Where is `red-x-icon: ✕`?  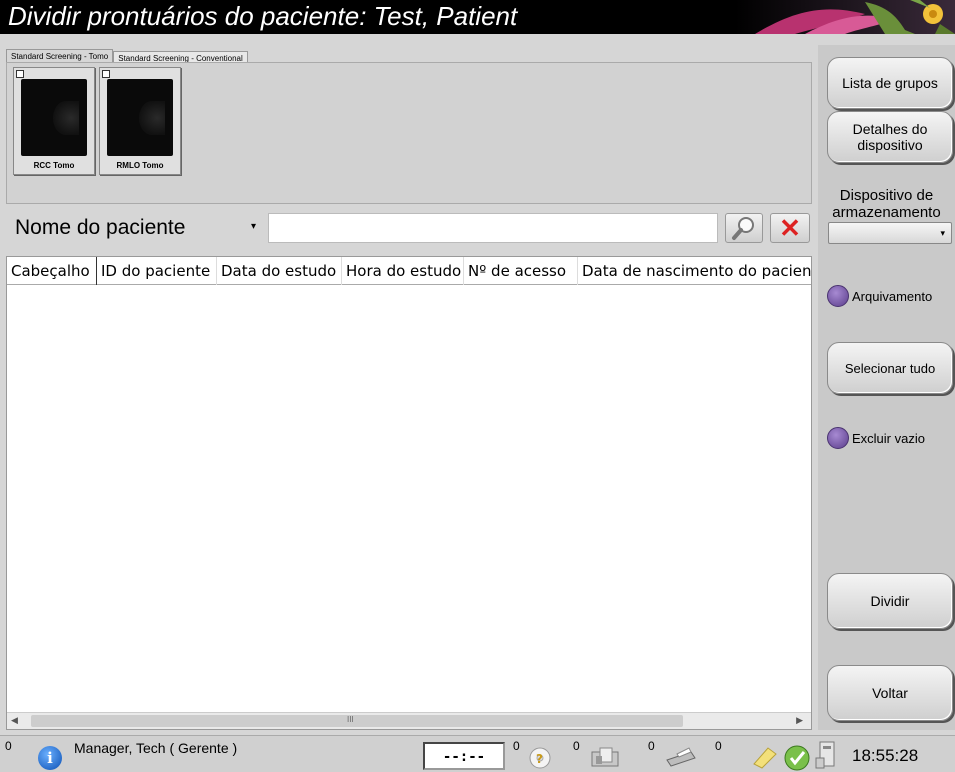
red-x-icon: ✕ is located at coordinates (790, 228).